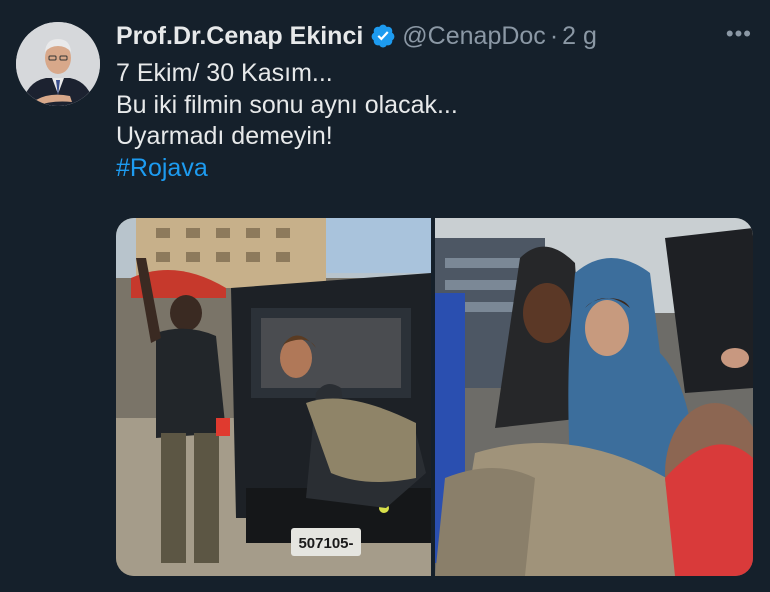 The image size is (770, 592). I want to click on avatar, so click(58, 64).